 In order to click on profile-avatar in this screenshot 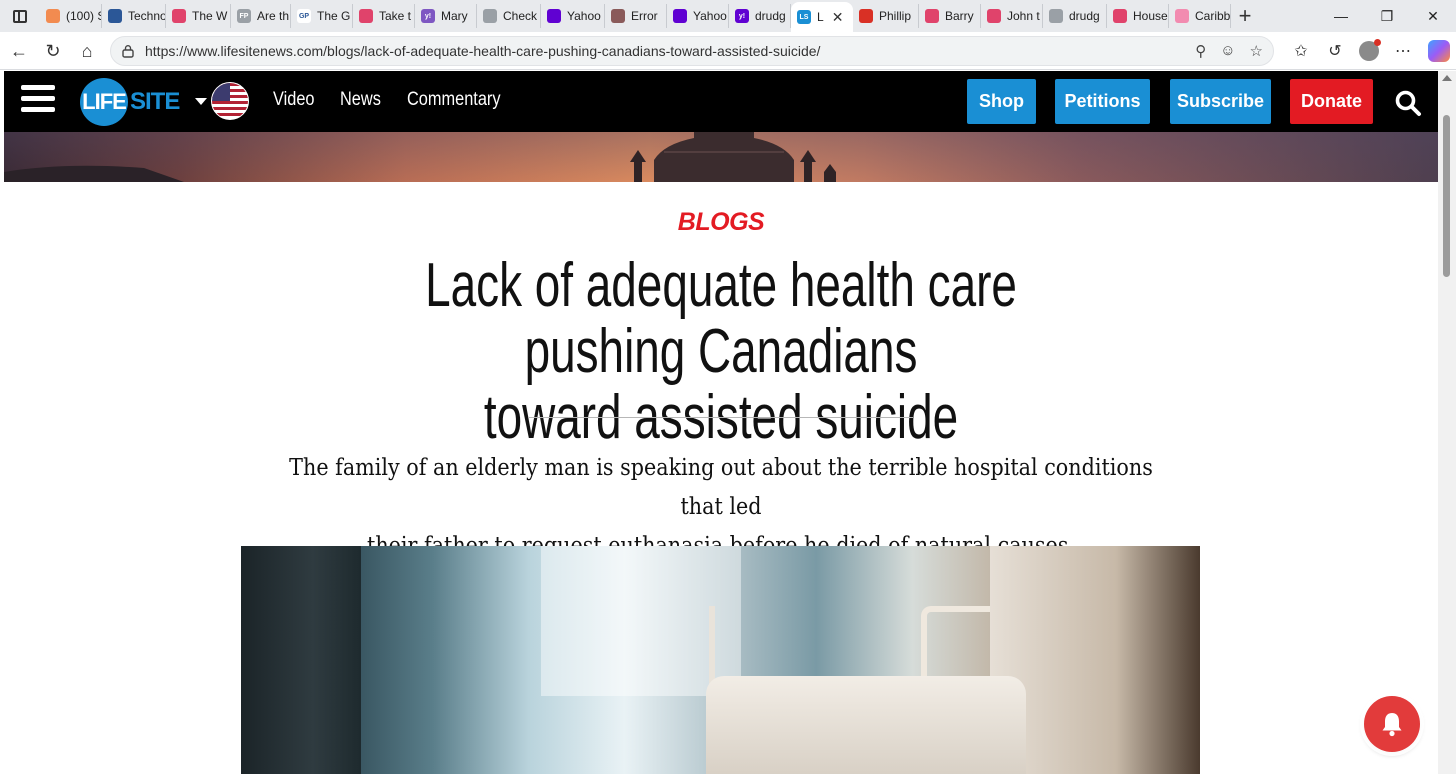, I will do `click(1370, 50)`.